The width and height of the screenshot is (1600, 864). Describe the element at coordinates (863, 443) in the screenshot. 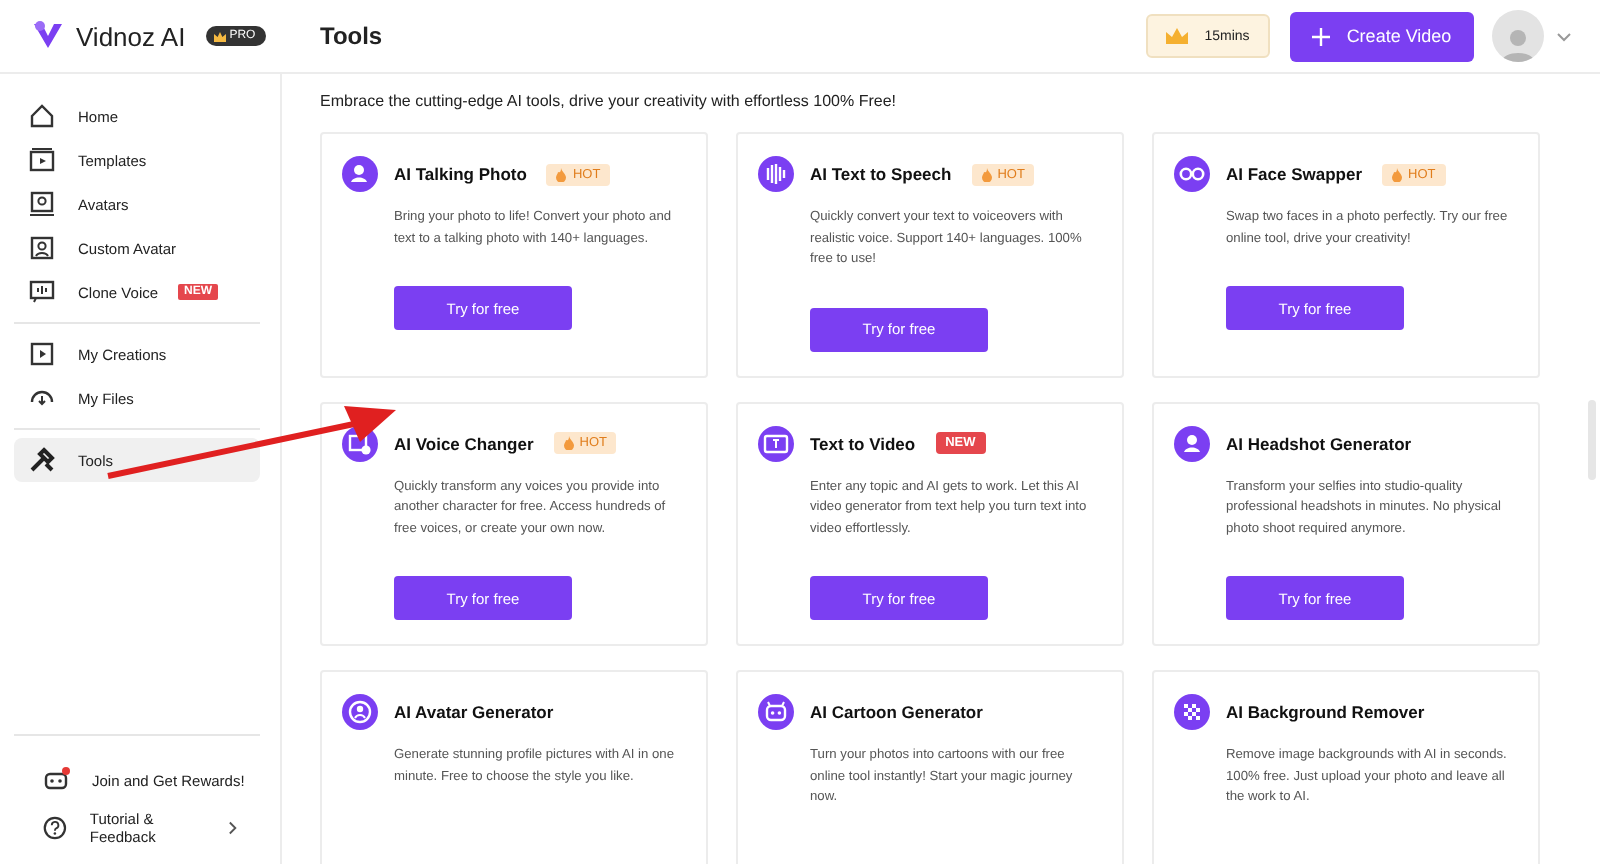

I see `card-title: Text to Video` at that location.